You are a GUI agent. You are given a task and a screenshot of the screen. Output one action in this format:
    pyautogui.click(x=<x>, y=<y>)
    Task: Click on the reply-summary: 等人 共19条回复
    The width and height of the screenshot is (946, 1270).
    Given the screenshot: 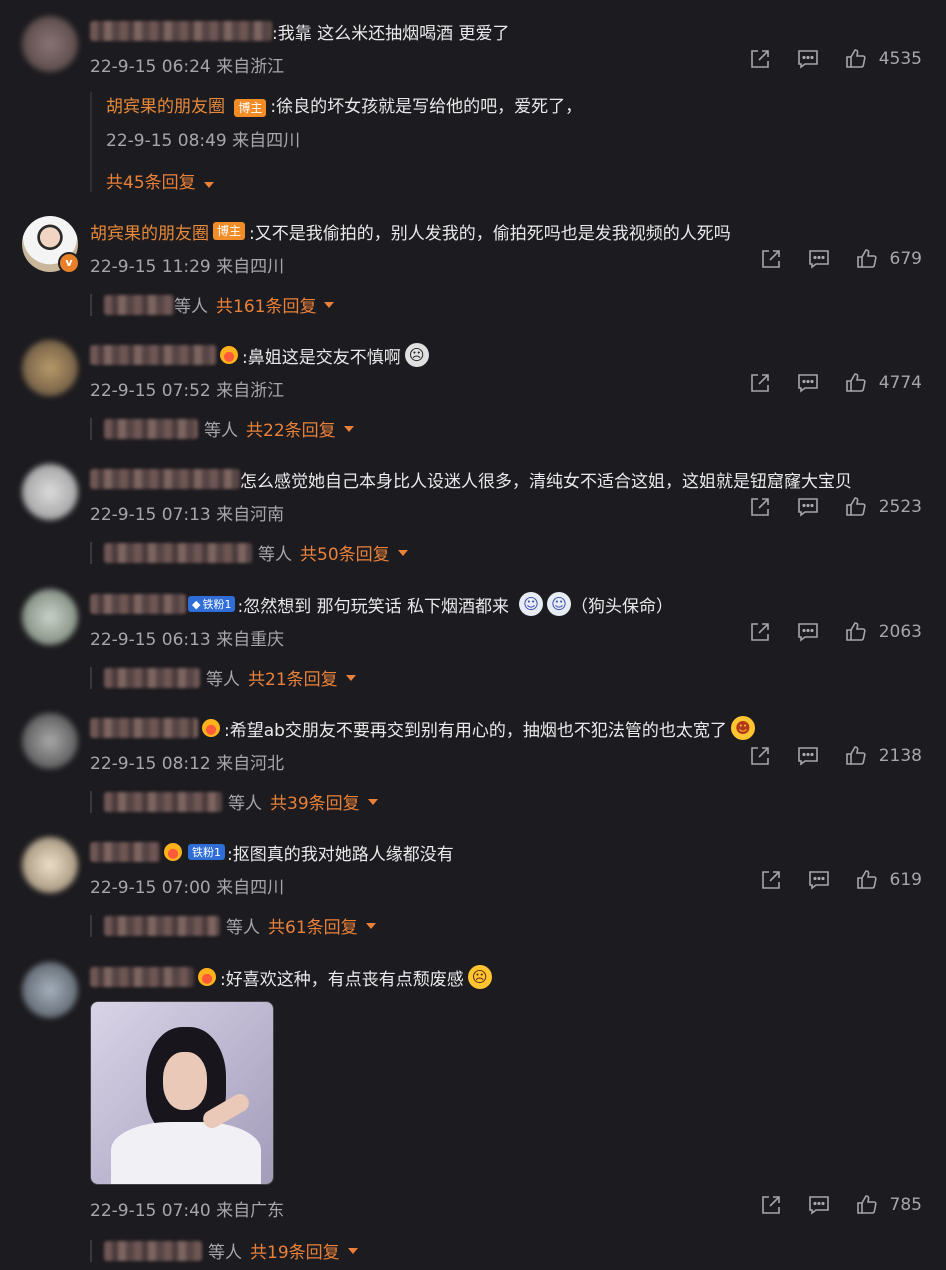 What is the action you would take?
    pyautogui.click(x=224, y=1250)
    